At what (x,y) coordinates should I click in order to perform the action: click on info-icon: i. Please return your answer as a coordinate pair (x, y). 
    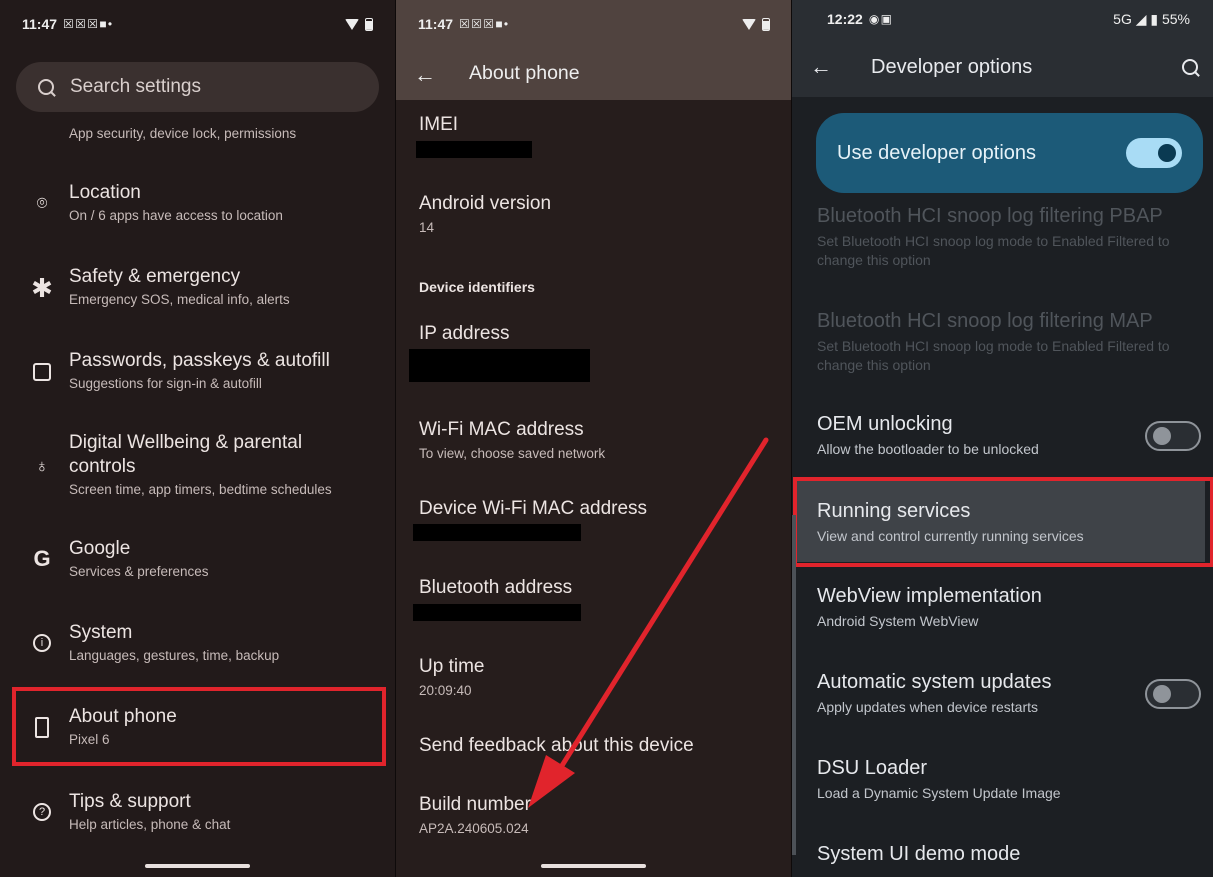
    Looking at the image, I should click on (42, 643).